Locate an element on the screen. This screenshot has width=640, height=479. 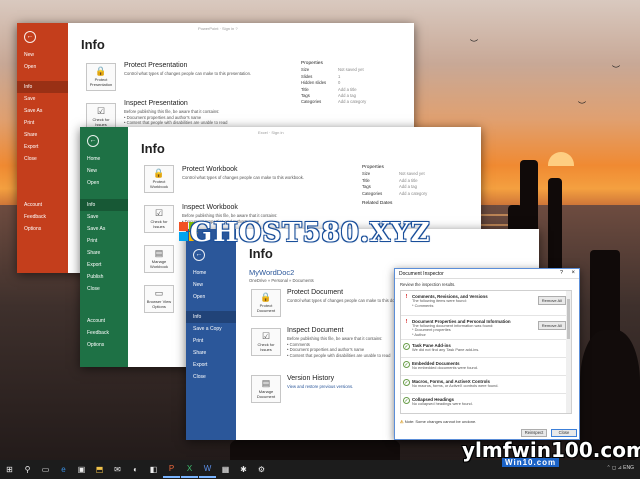
excel-taskbar-icon: X is located at coordinates (189, 469).